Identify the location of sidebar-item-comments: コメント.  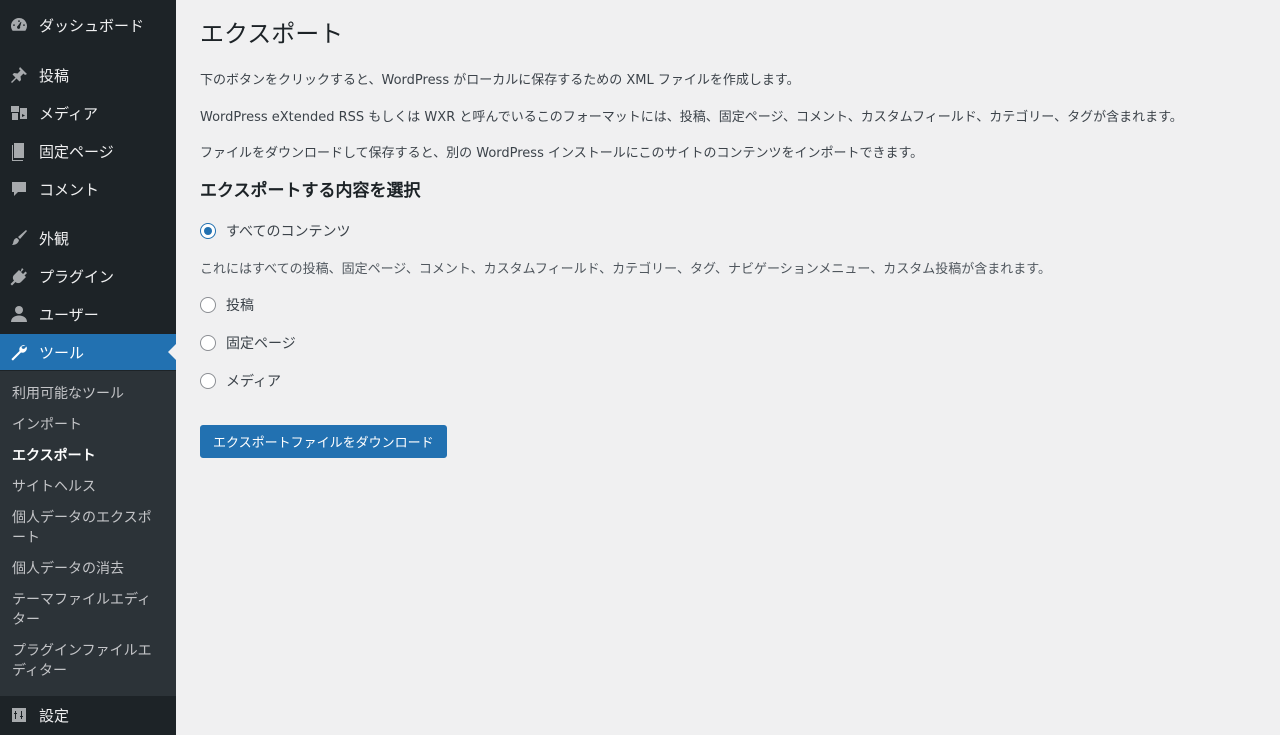
(88, 189).